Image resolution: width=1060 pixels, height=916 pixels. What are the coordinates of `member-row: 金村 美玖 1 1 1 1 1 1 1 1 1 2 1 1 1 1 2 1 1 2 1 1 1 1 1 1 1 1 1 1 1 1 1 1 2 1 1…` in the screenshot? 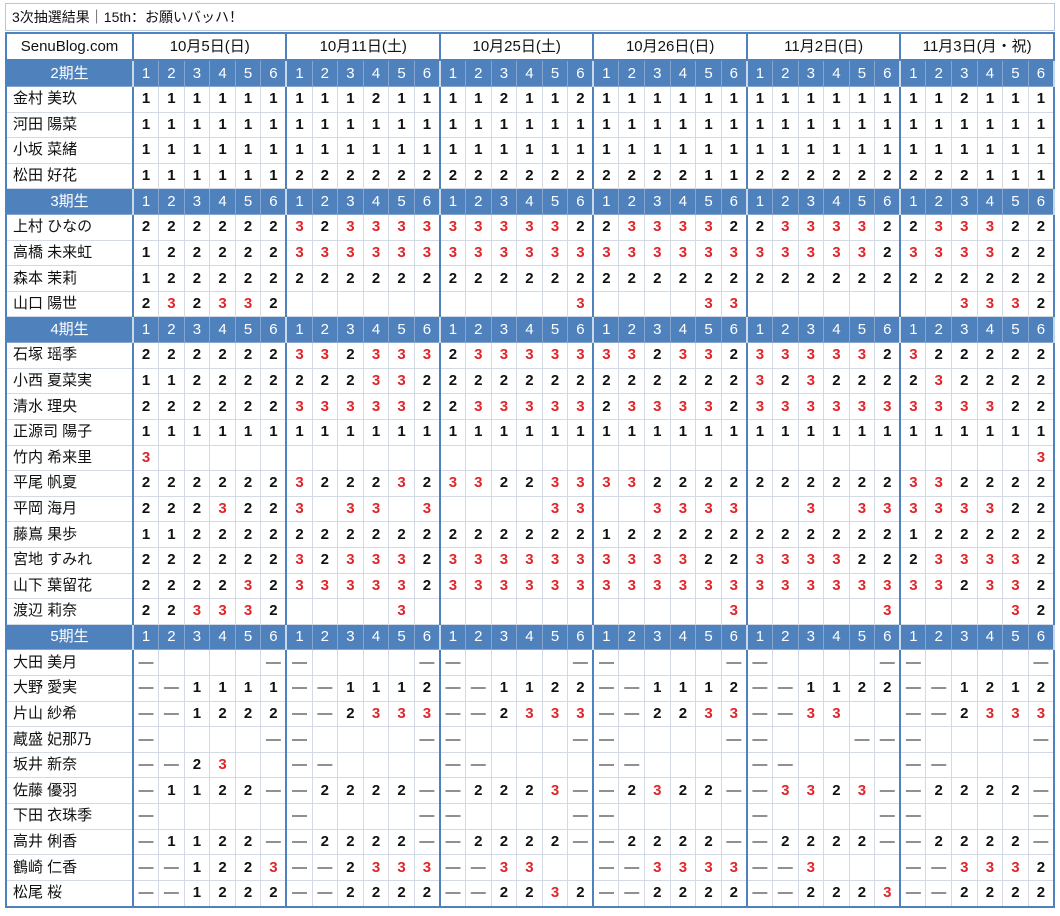 It's located at (530, 99).